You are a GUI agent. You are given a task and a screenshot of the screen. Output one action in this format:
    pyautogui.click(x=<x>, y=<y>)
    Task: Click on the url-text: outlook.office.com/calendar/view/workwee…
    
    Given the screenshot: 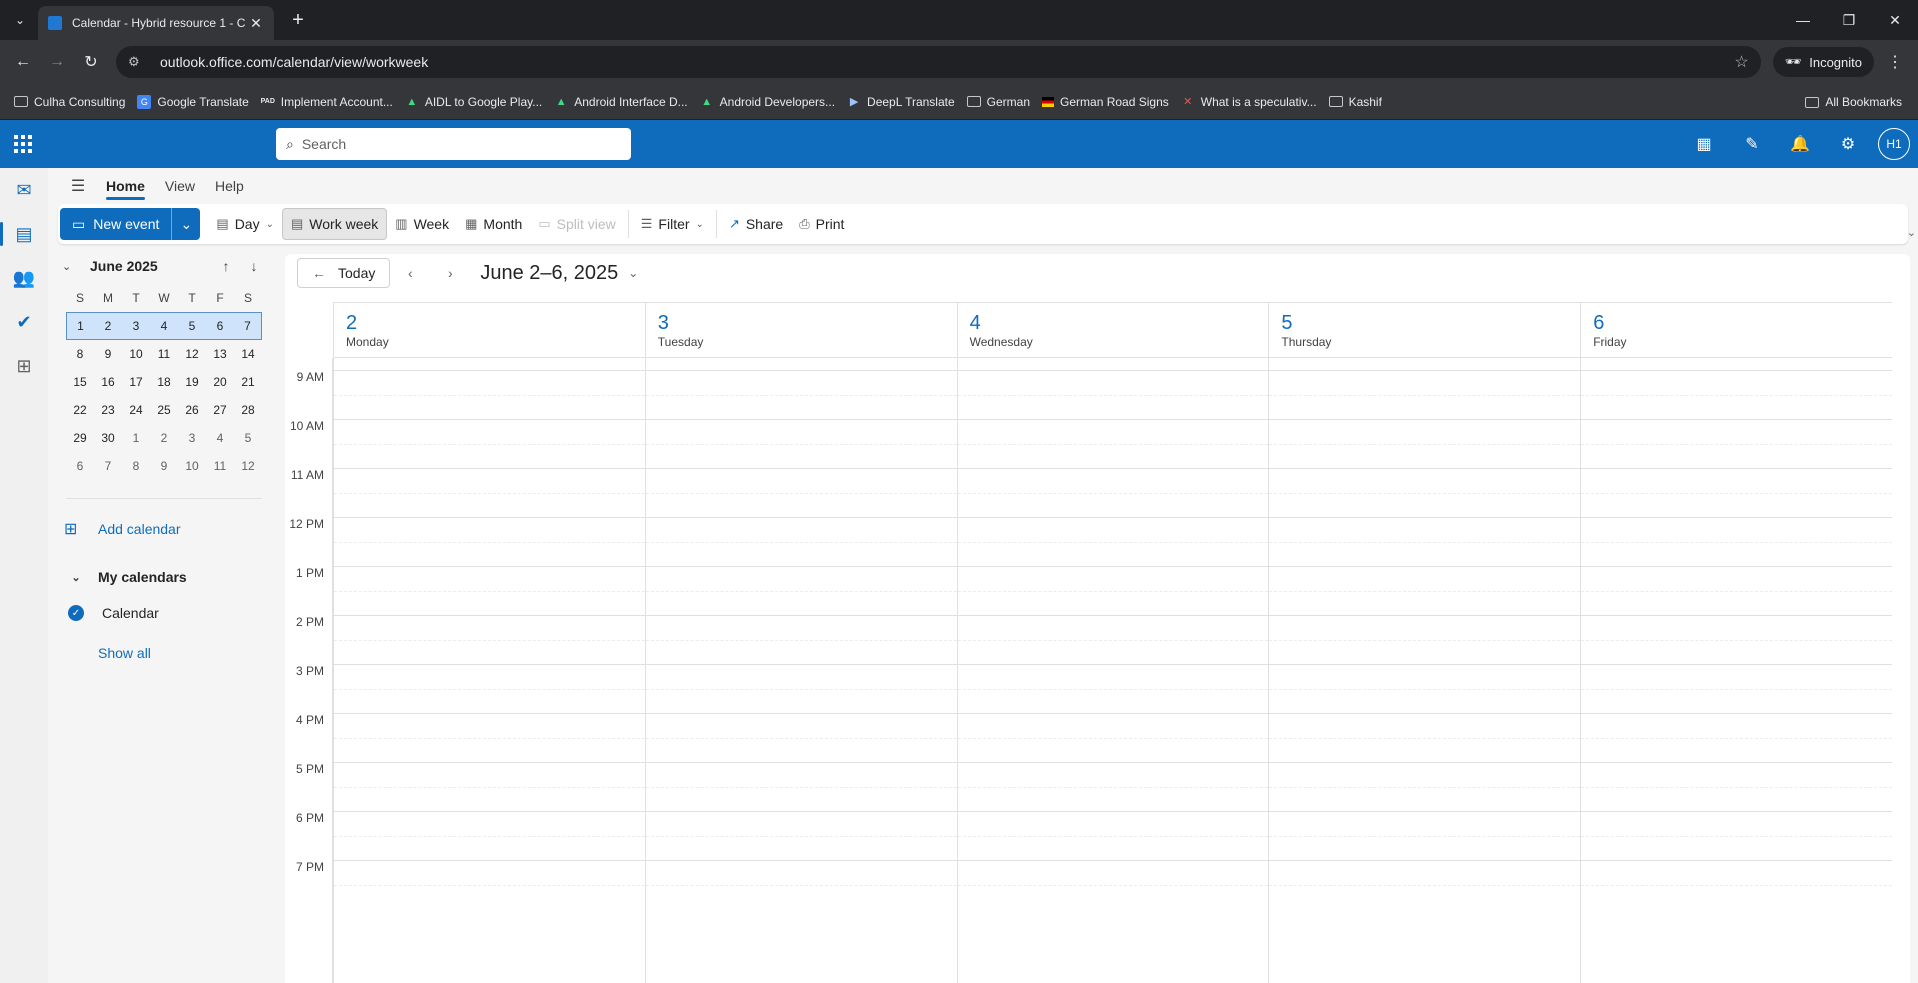 What is the action you would take?
    pyautogui.click(x=947, y=62)
    